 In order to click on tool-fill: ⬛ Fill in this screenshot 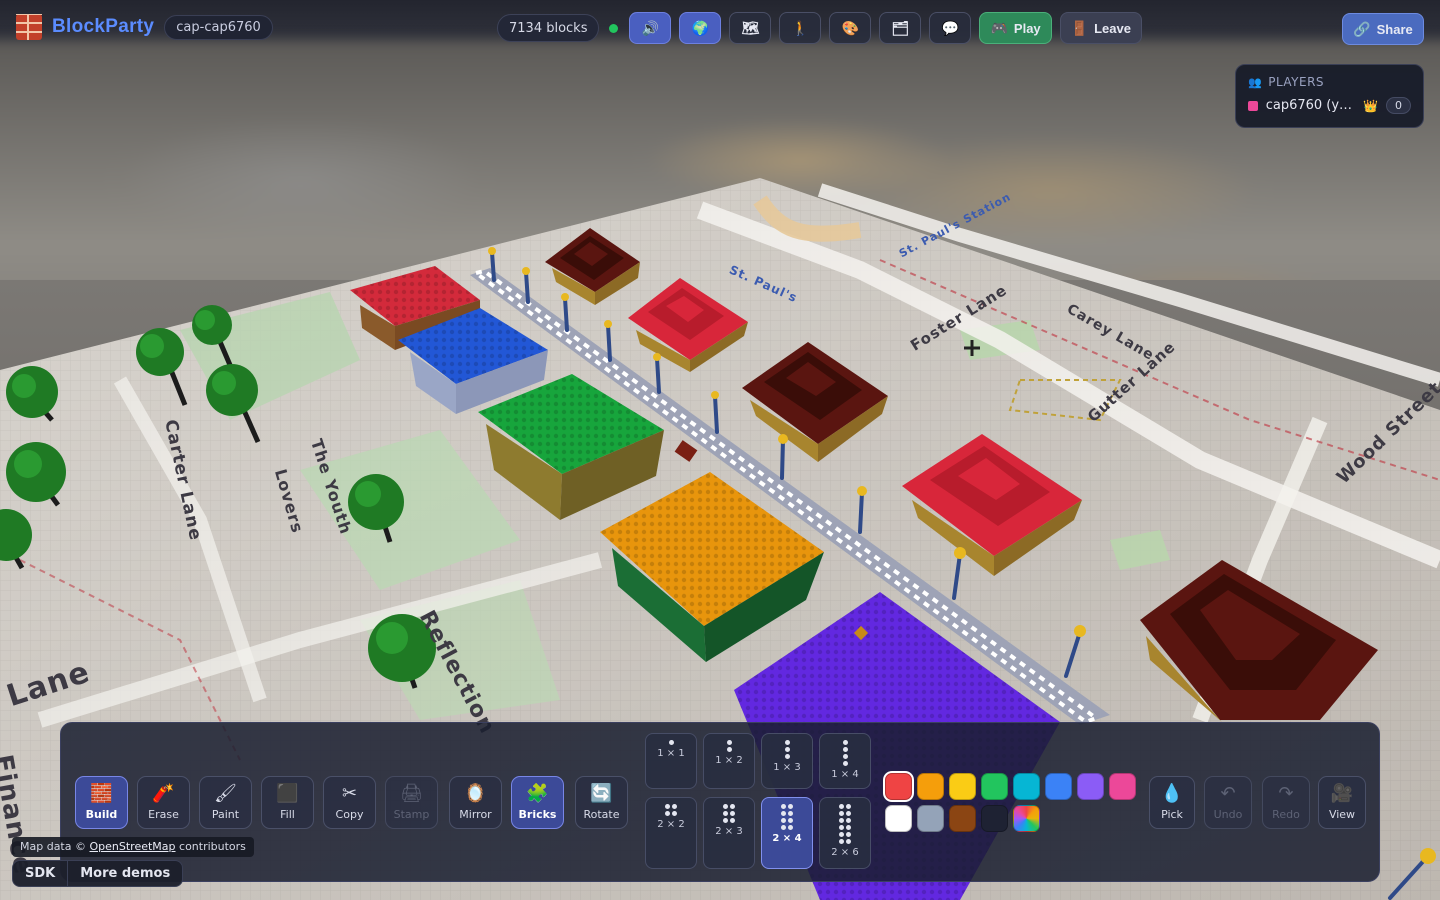, I will do `click(287, 802)`.